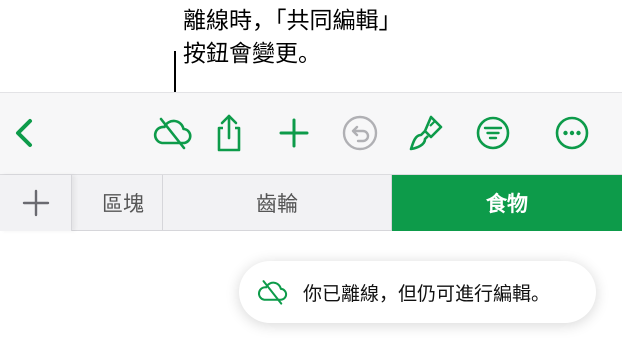 Image resolution: width=622 pixels, height=343 pixels. I want to click on tab-gears: 齒輪, so click(277, 203).